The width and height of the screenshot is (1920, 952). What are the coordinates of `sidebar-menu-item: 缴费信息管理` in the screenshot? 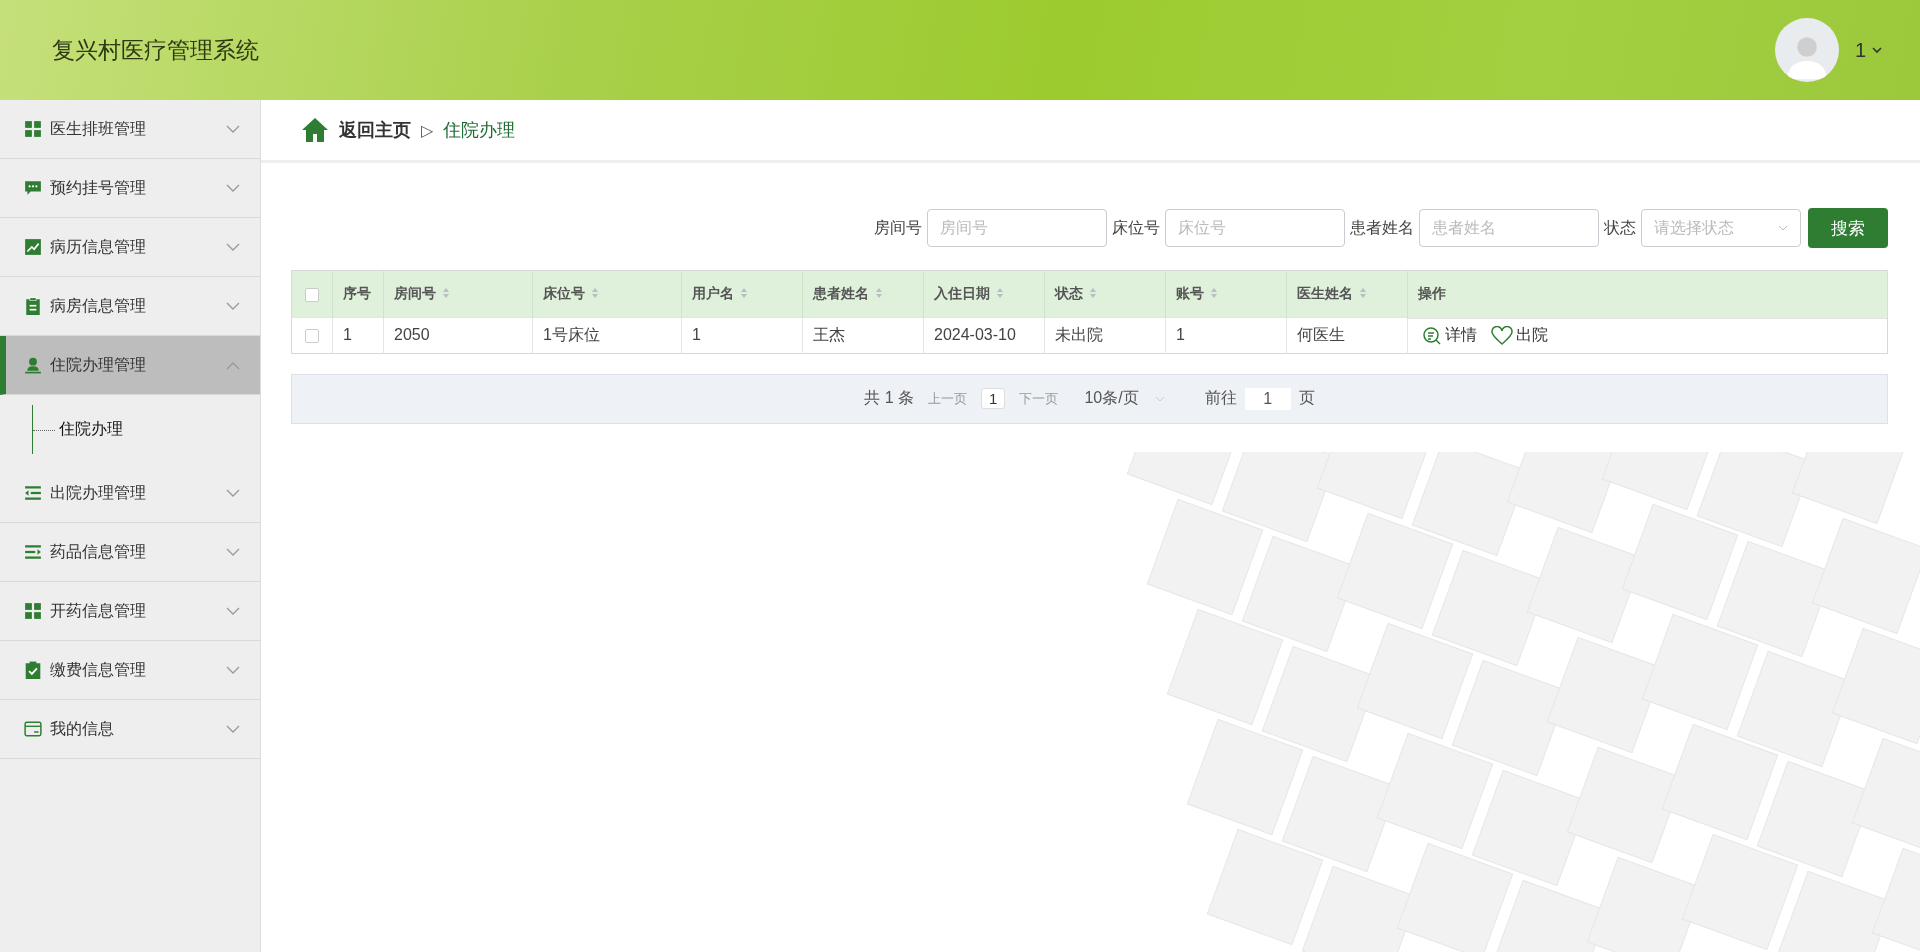 It's located at (130, 670).